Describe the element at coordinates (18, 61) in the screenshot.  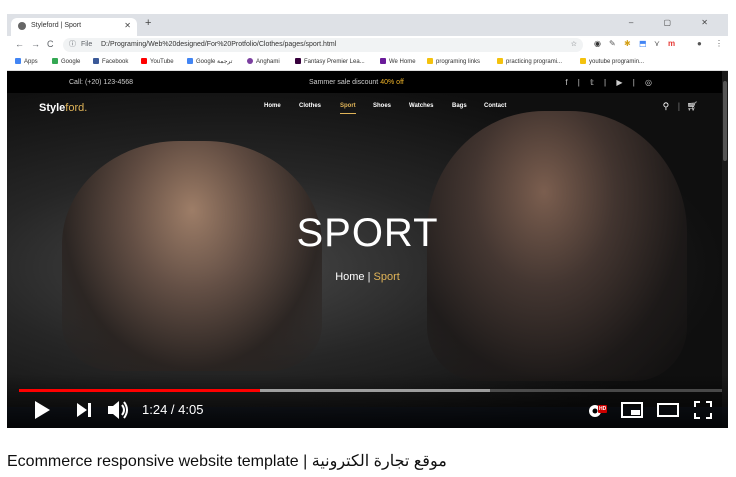
I see `apps-icon` at that location.